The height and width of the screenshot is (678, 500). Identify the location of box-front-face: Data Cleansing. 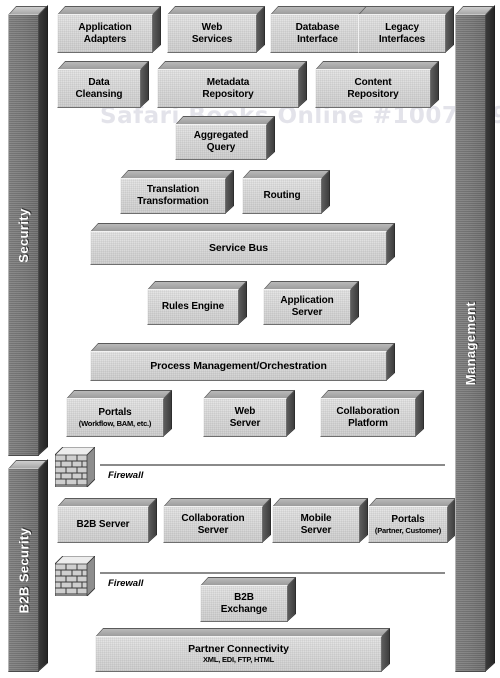
(99, 88).